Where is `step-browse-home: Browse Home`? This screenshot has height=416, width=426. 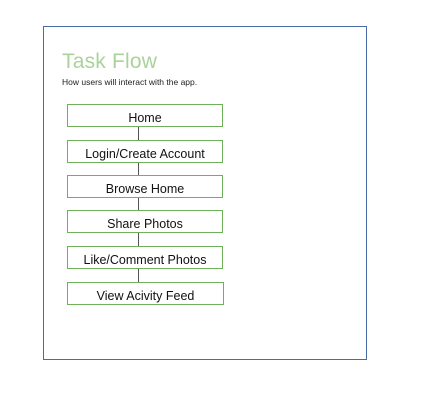 step-browse-home: Browse Home is located at coordinates (145, 186).